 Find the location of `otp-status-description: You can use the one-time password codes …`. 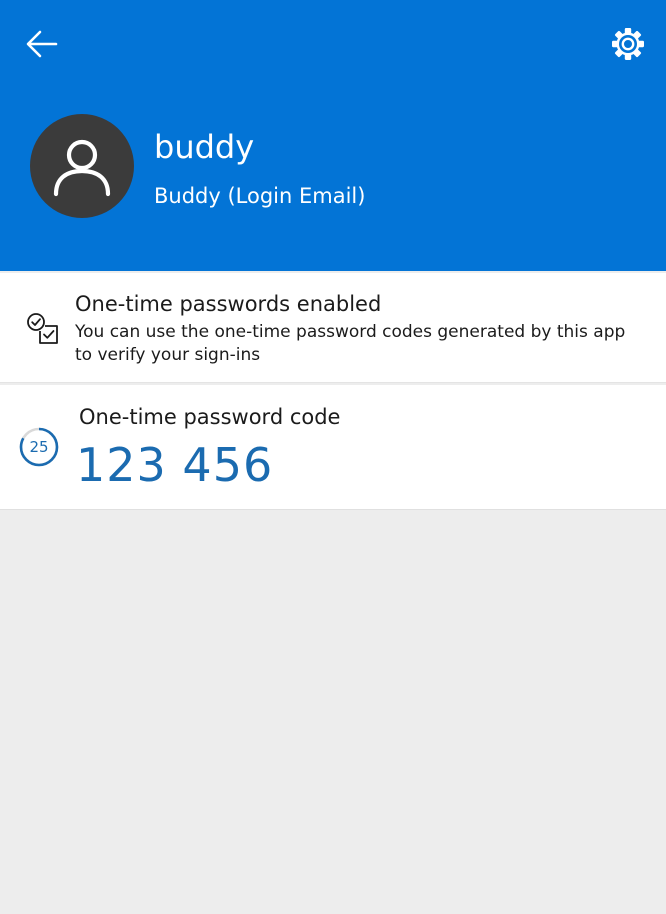

otp-status-description: You can use the one-time password codes … is located at coordinates (350, 343).